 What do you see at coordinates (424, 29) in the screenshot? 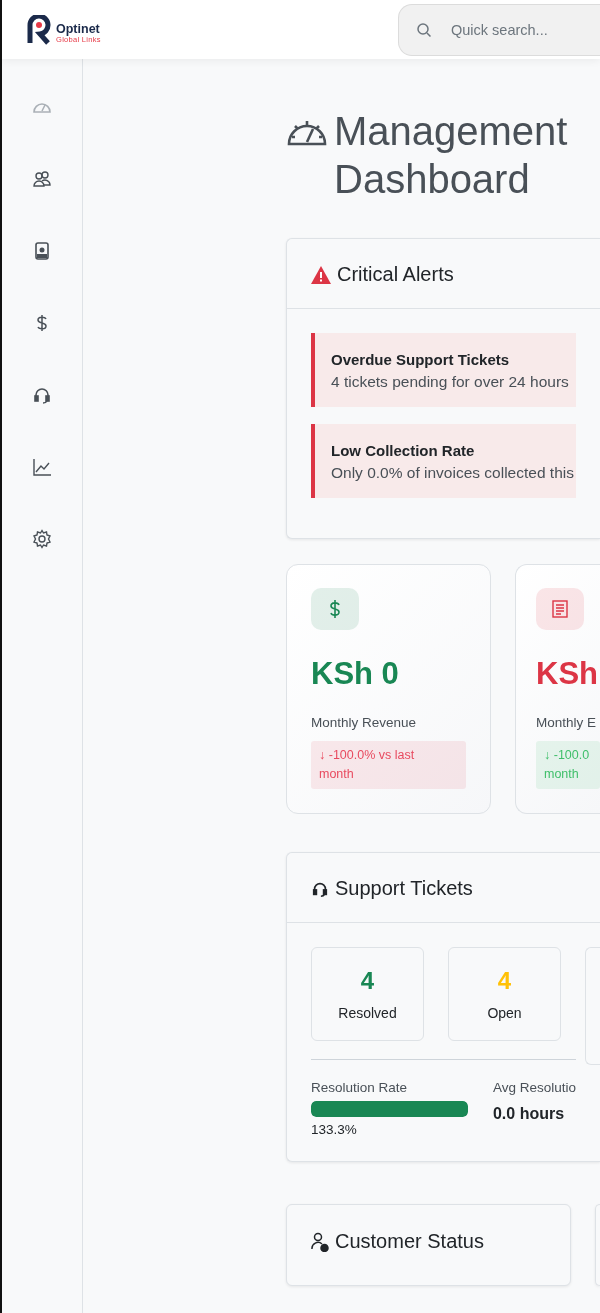
I see `search-icon` at bounding box center [424, 29].